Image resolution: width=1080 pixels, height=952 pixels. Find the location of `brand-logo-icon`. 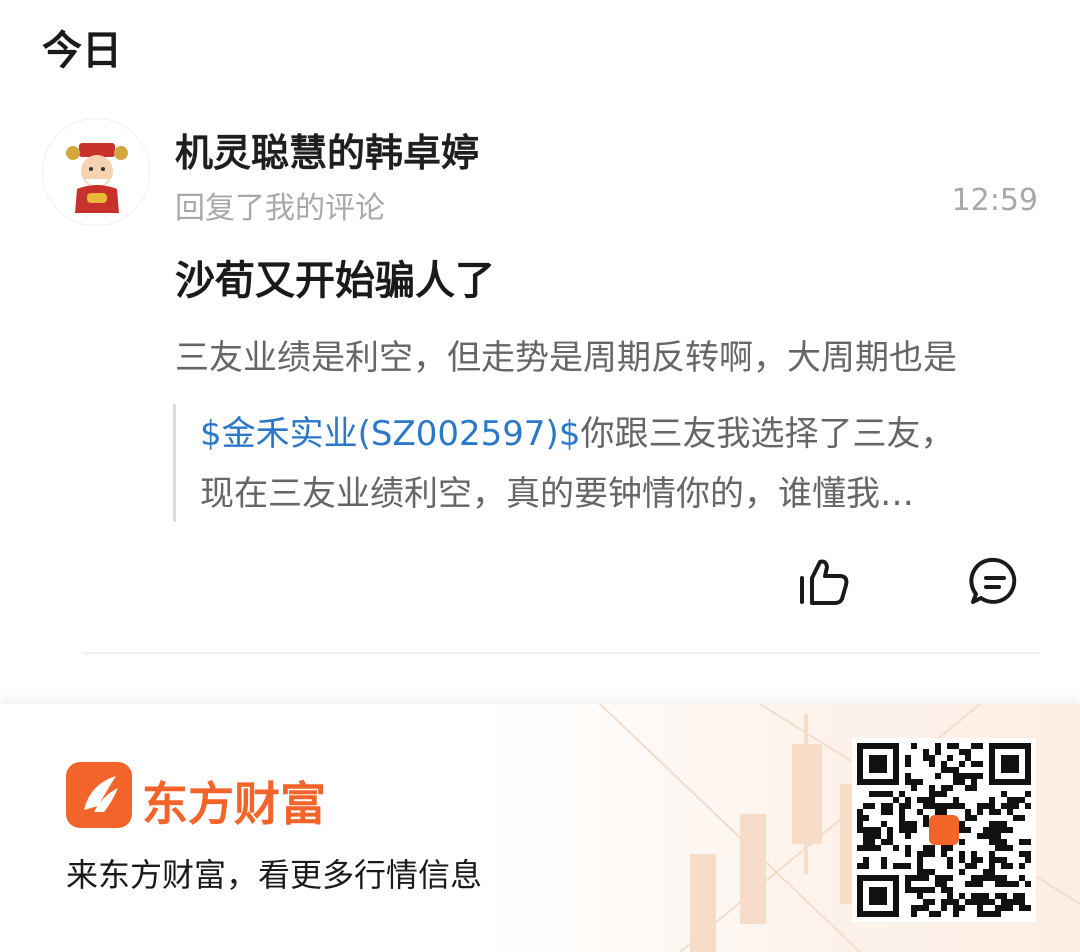

brand-logo-icon is located at coordinates (99, 795).